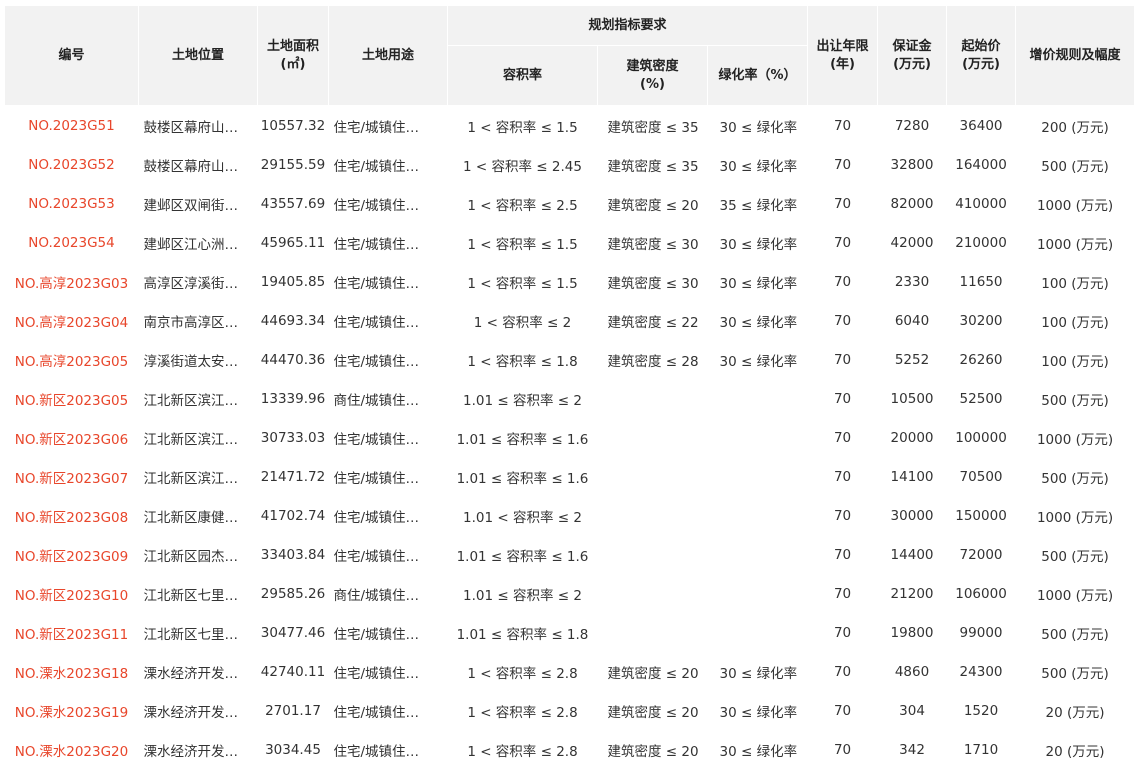 This screenshot has width=1137, height=771. What do you see at coordinates (653, 322) in the screenshot?
I see `building-density-cell: 建筑密度 ≤ 22` at bounding box center [653, 322].